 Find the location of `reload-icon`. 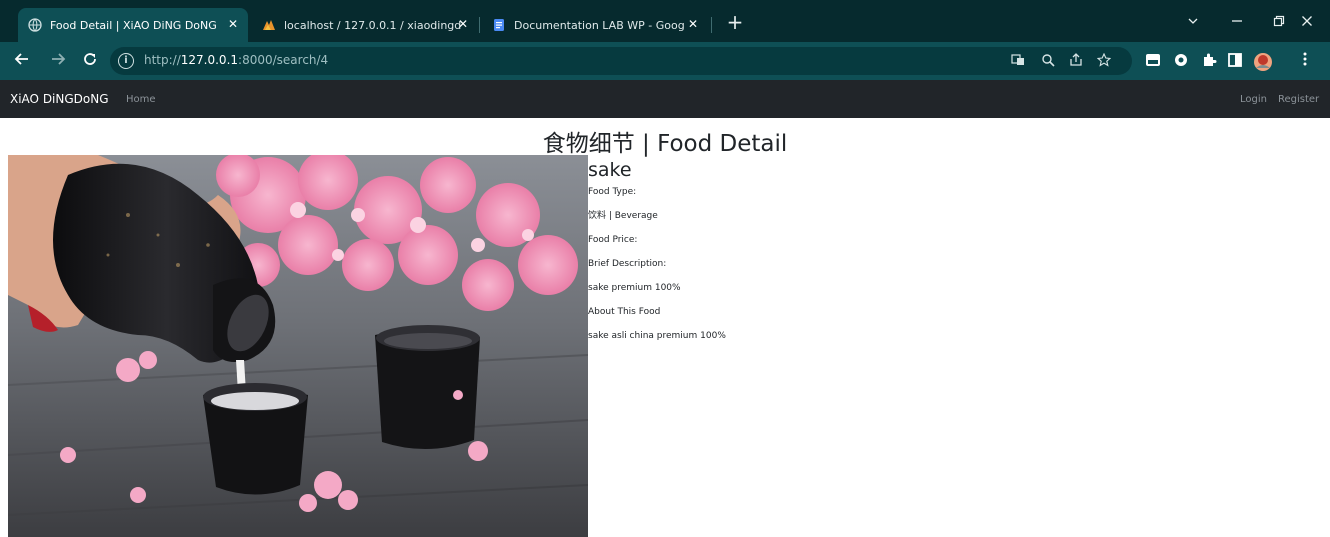

reload-icon is located at coordinates (90, 61).